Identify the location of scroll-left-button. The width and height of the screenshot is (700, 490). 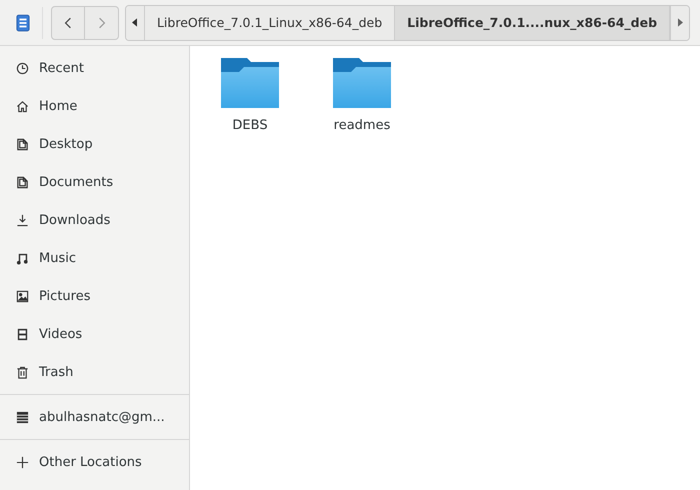
(135, 23).